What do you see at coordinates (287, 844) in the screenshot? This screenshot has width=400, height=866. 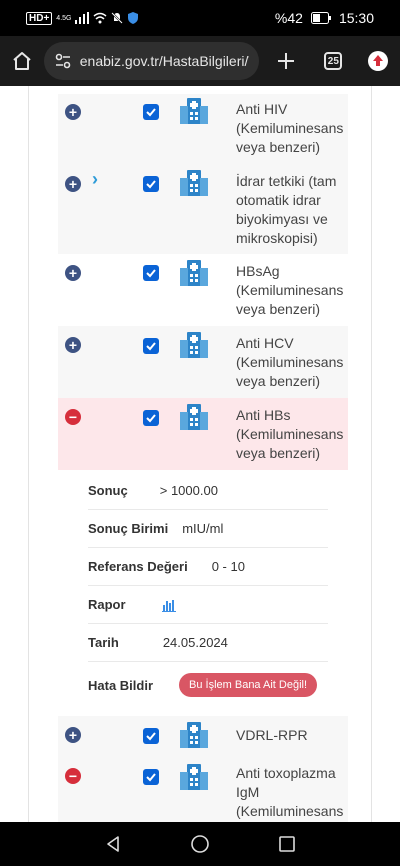 I see `recents-icon` at bounding box center [287, 844].